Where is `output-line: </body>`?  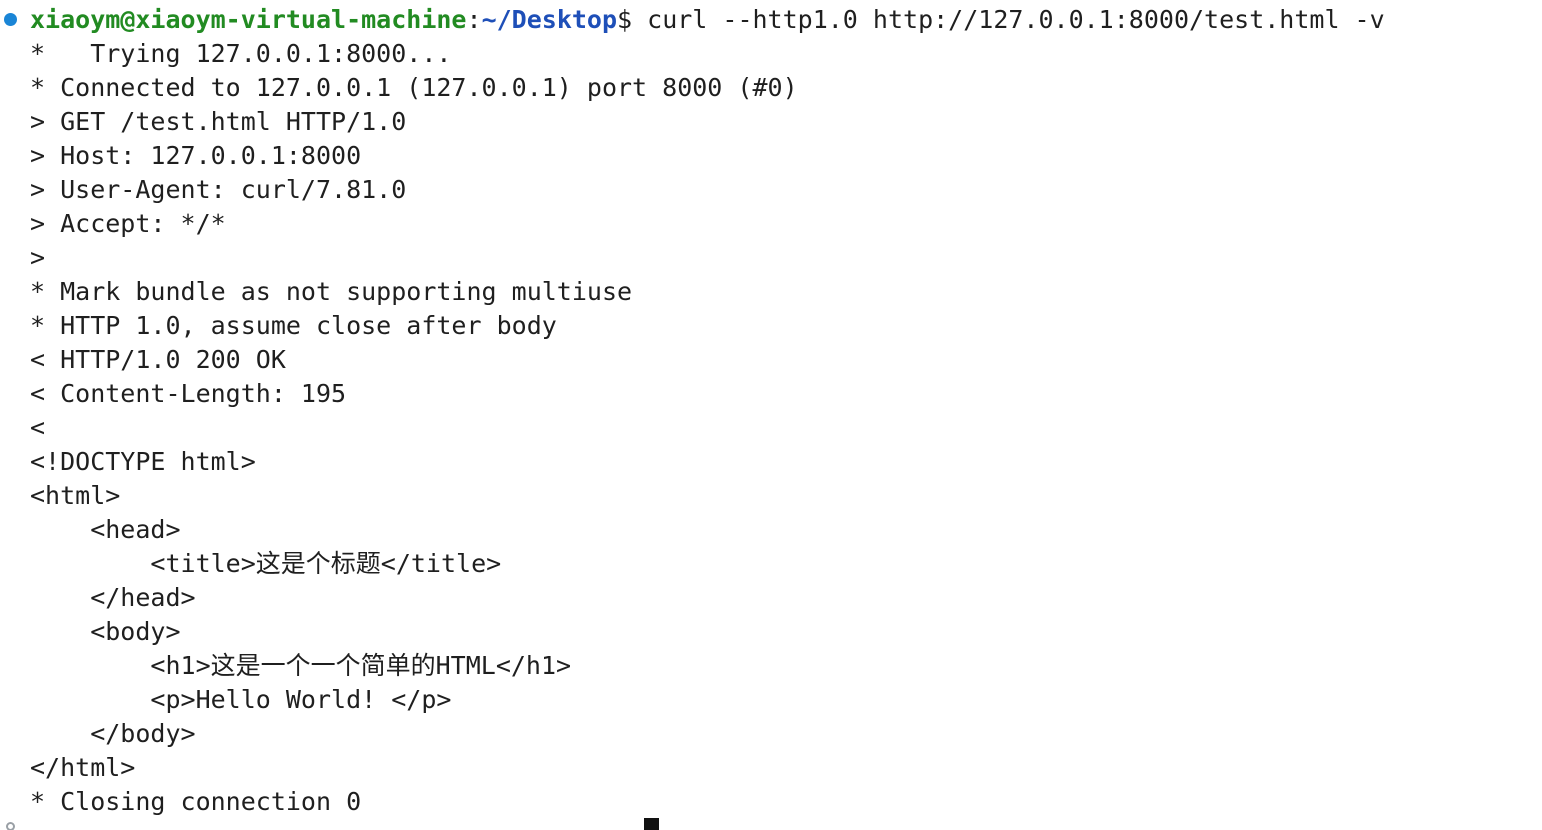 output-line: </body> is located at coordinates (113, 733).